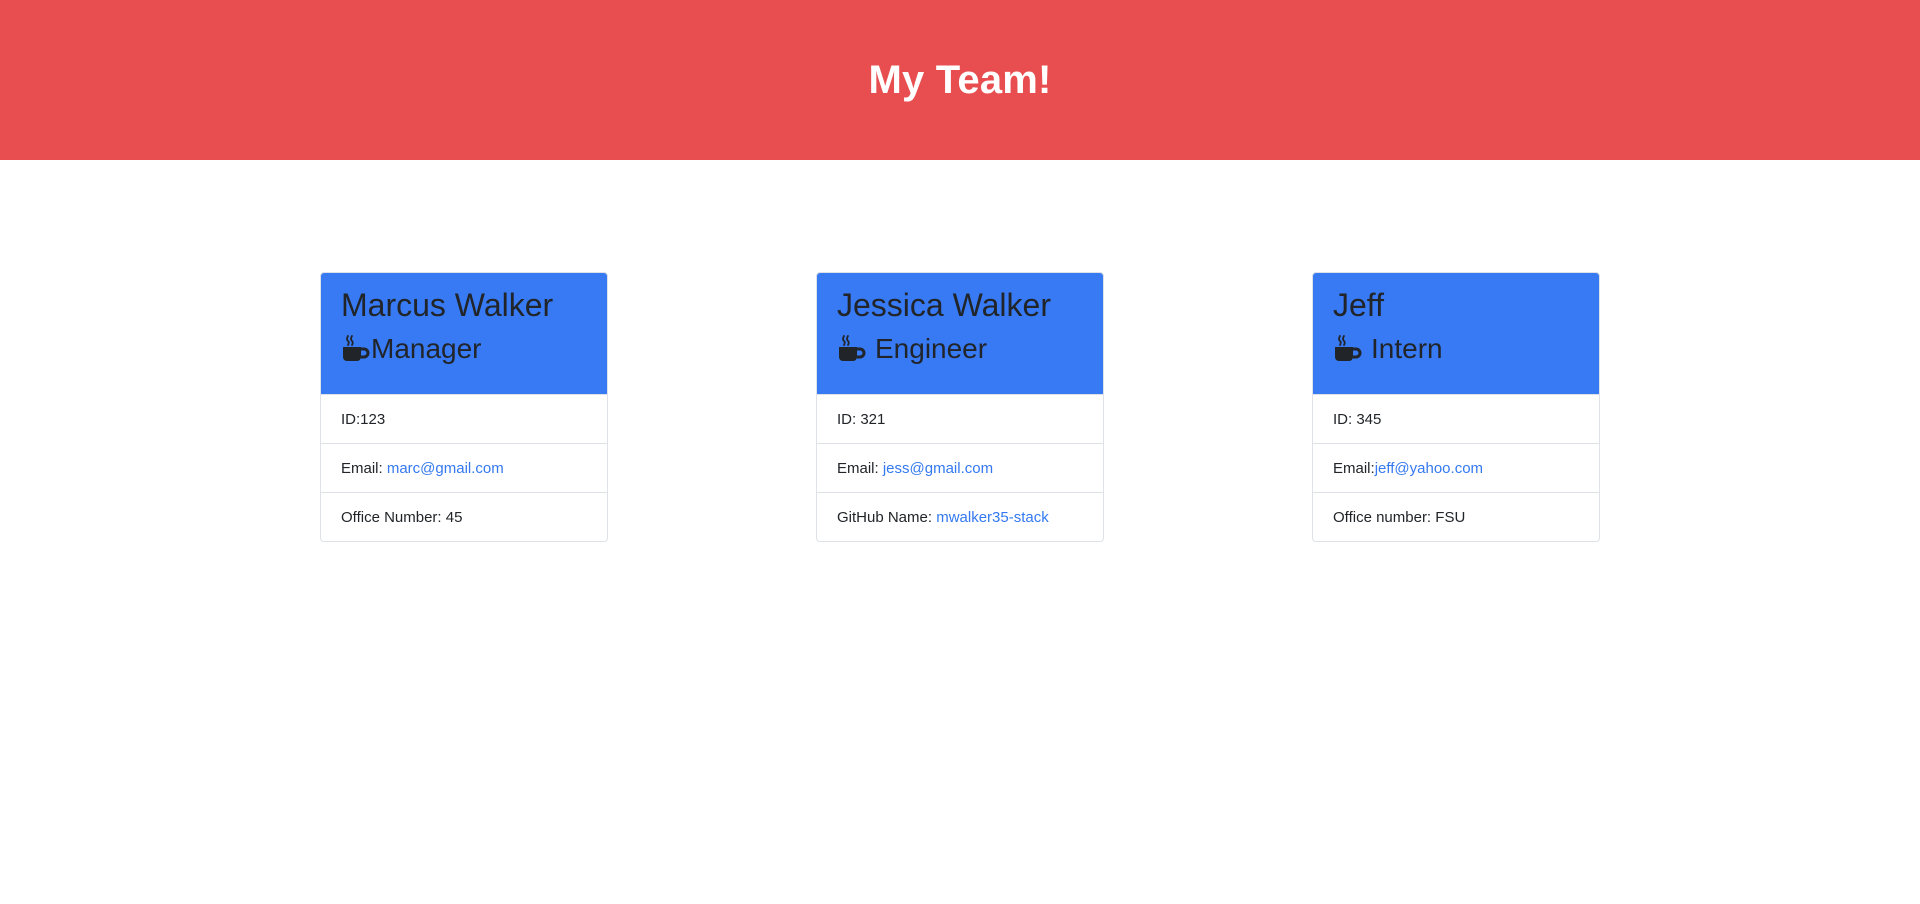  I want to click on email-link: marc@gmail.com, so click(445, 468).